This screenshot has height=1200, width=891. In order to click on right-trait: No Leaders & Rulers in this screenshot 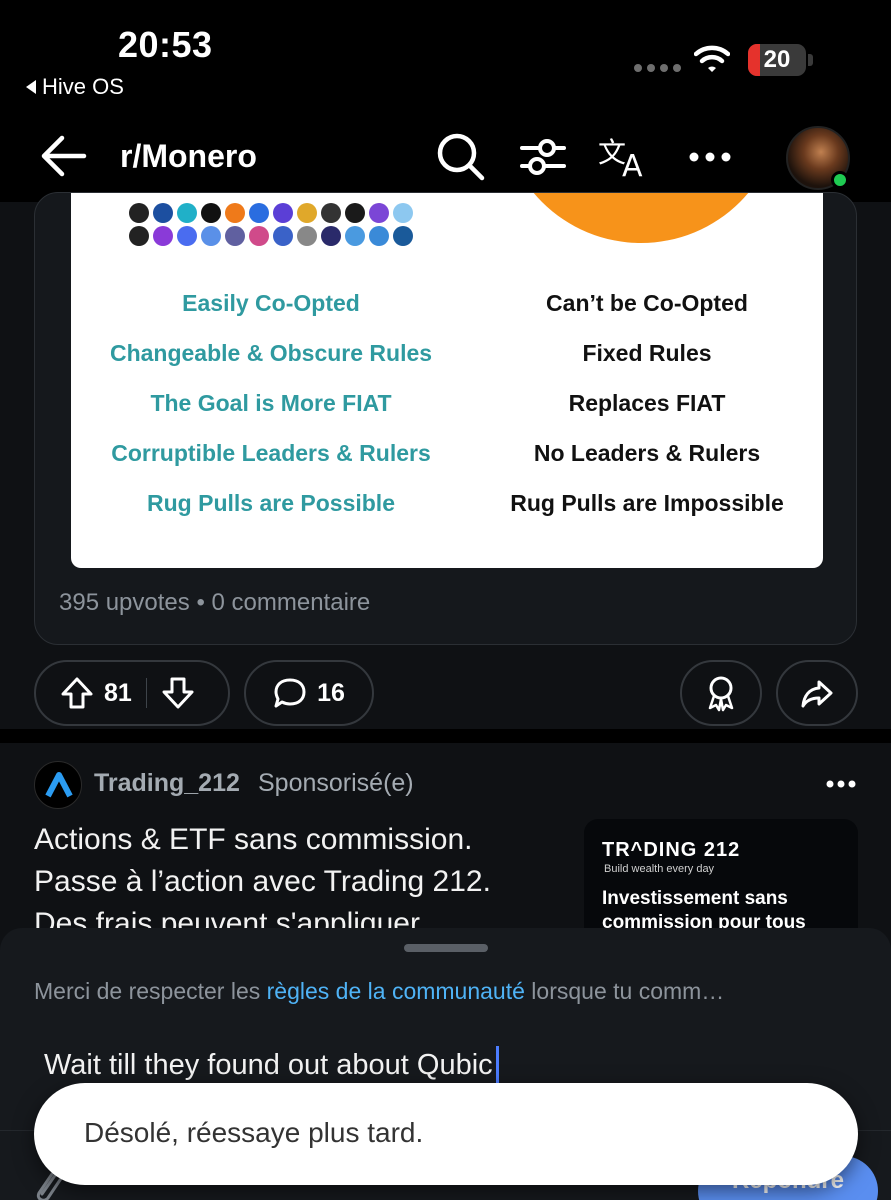, I will do `click(647, 453)`.